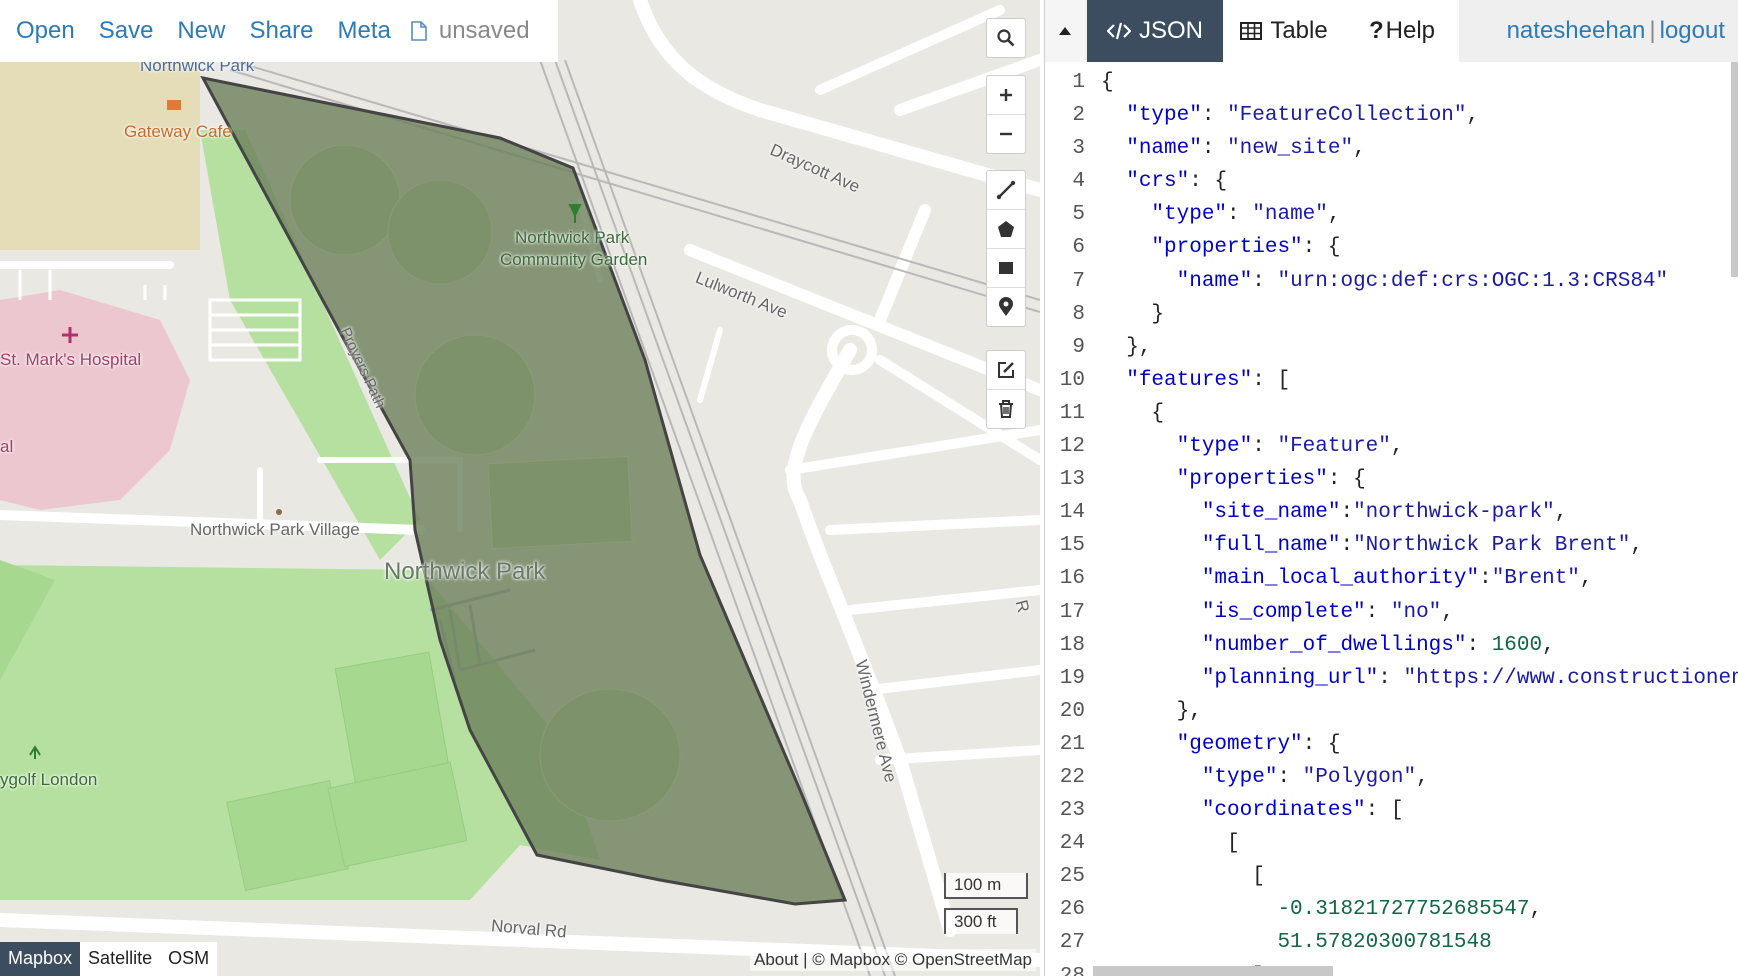 The image size is (1738, 976). I want to click on line-number: 13, so click(1072, 480).